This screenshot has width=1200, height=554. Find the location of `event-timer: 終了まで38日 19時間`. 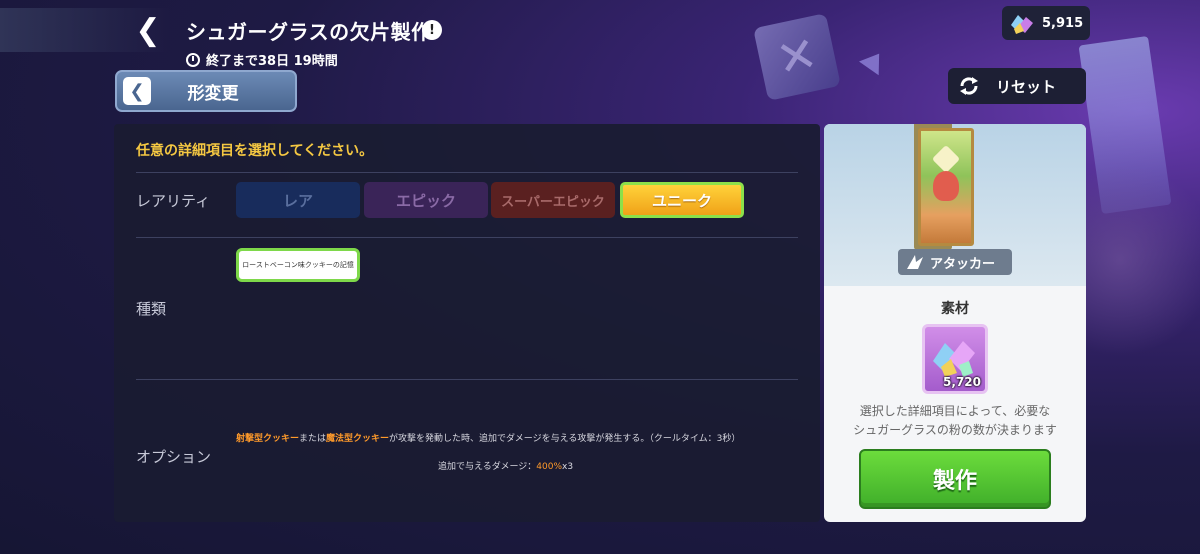

event-timer: 終了まで38日 19時間 is located at coordinates (262, 59).